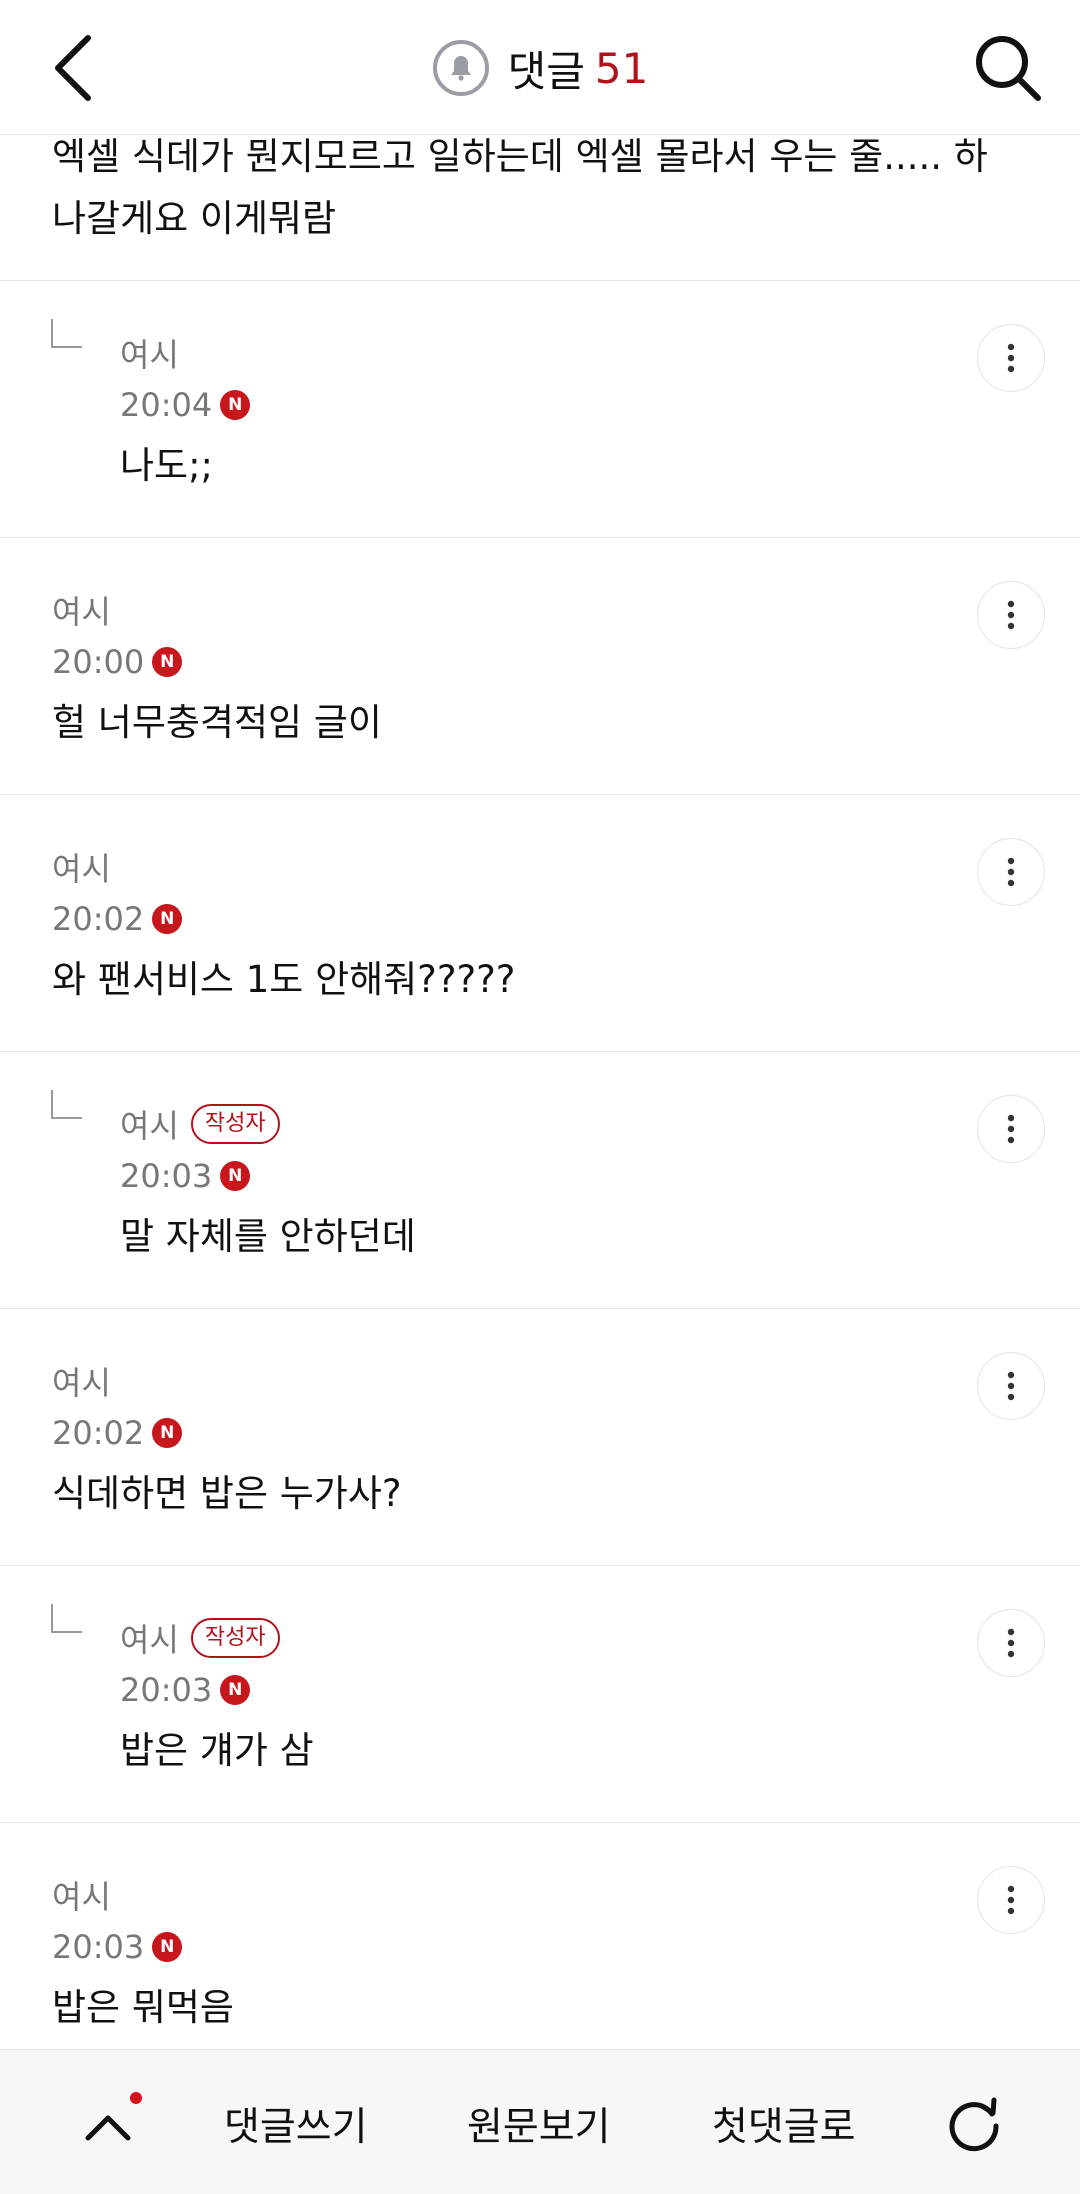 This screenshot has height=2194, width=1080. I want to click on comment-time: 20:00, so click(98, 662).